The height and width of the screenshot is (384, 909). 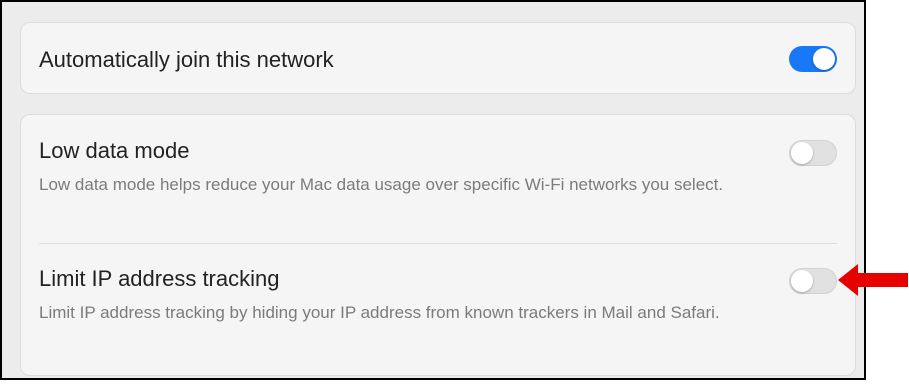 I want to click on limit-ip-tracking-label: Limit IP address tracking, so click(x=159, y=278).